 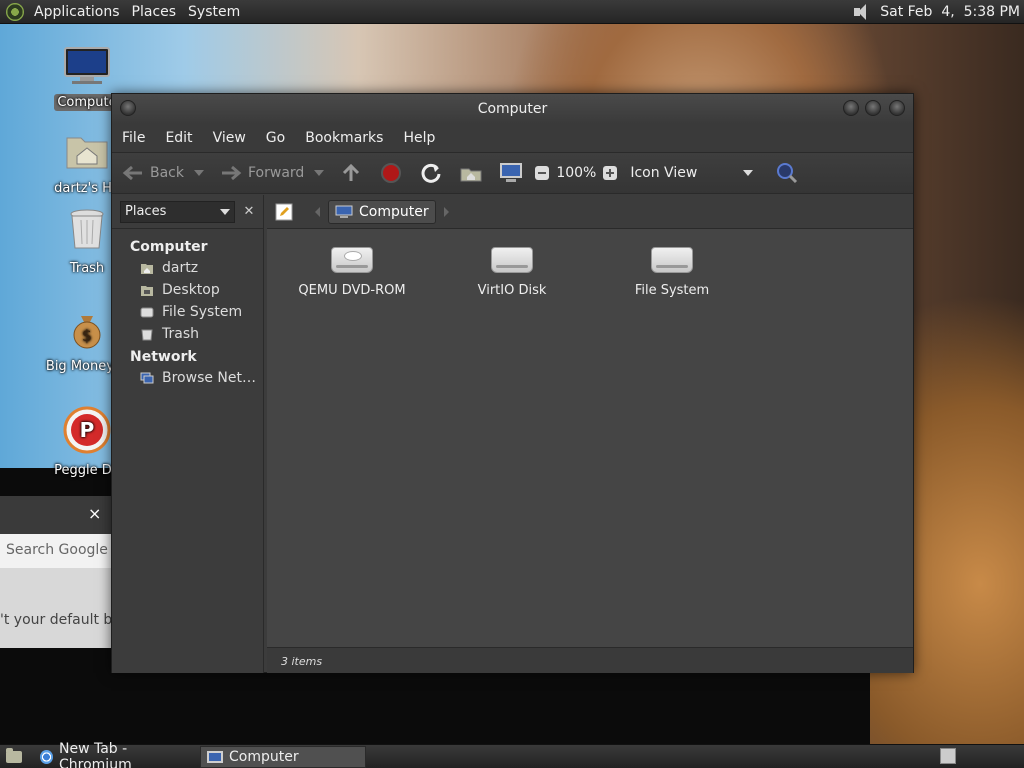 I want to click on file-item-label: File System, so click(x=672, y=290).